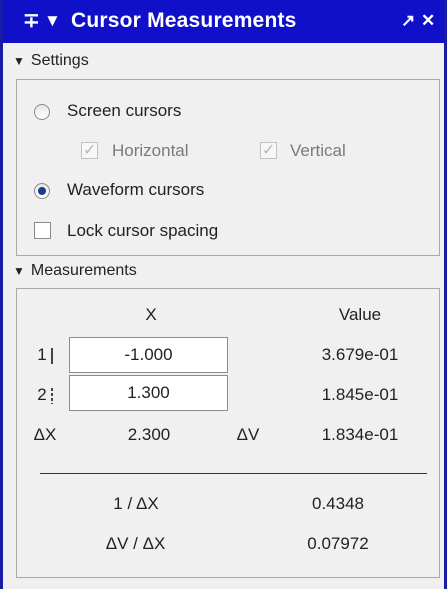 The width and height of the screenshot is (447, 589). Describe the element at coordinates (233, 473) in the screenshot. I see `measurements-divider` at that location.